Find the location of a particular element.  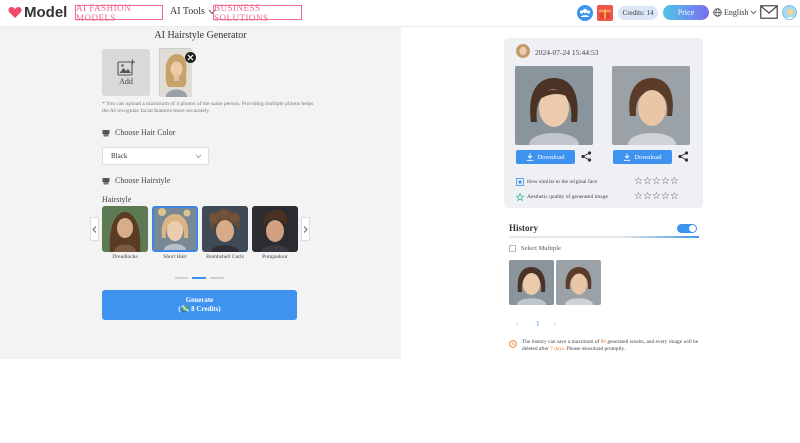

credits-badge: Credits: 14 is located at coordinates (638, 13).